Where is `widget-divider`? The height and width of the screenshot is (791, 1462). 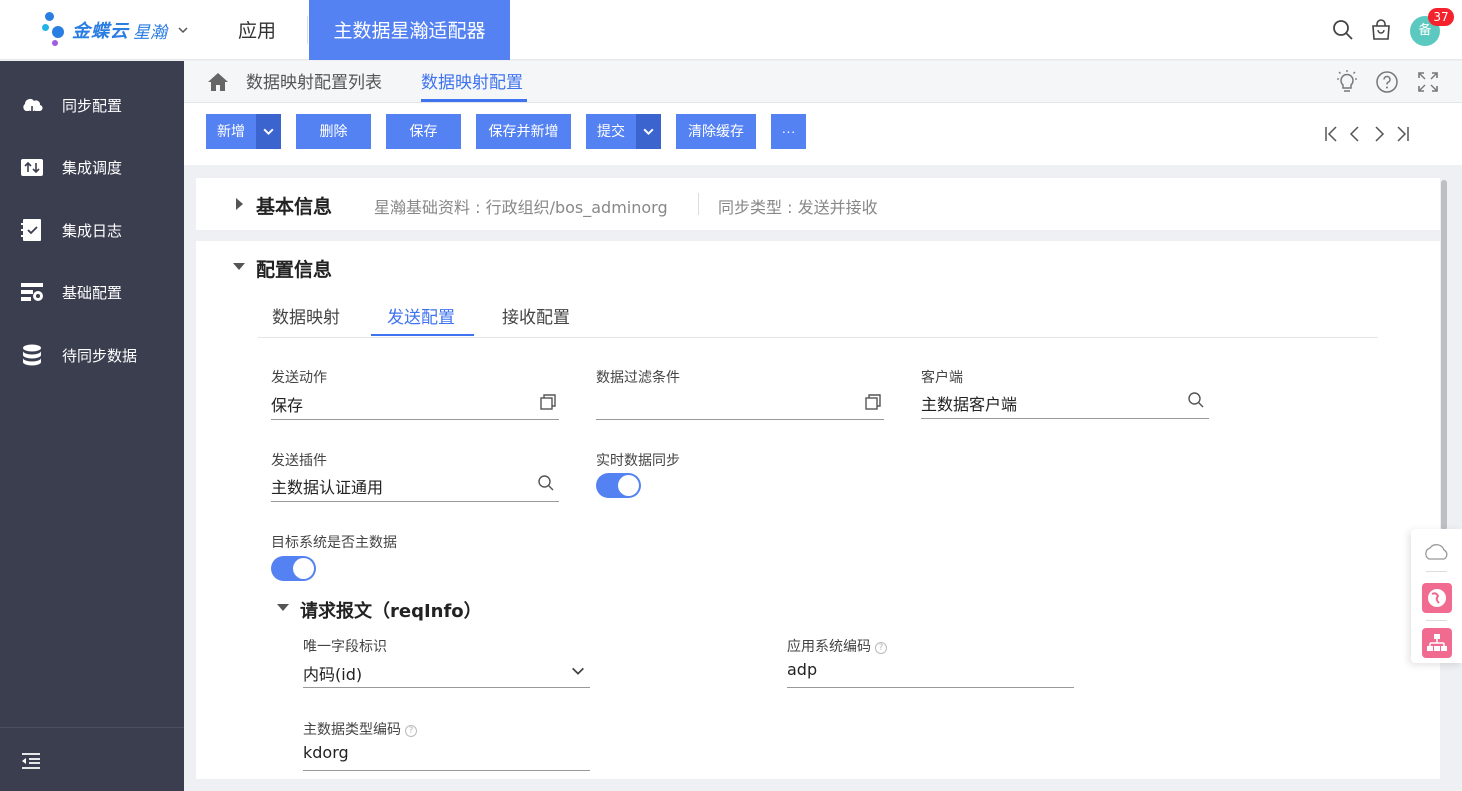
widget-divider is located at coordinates (1436, 620).